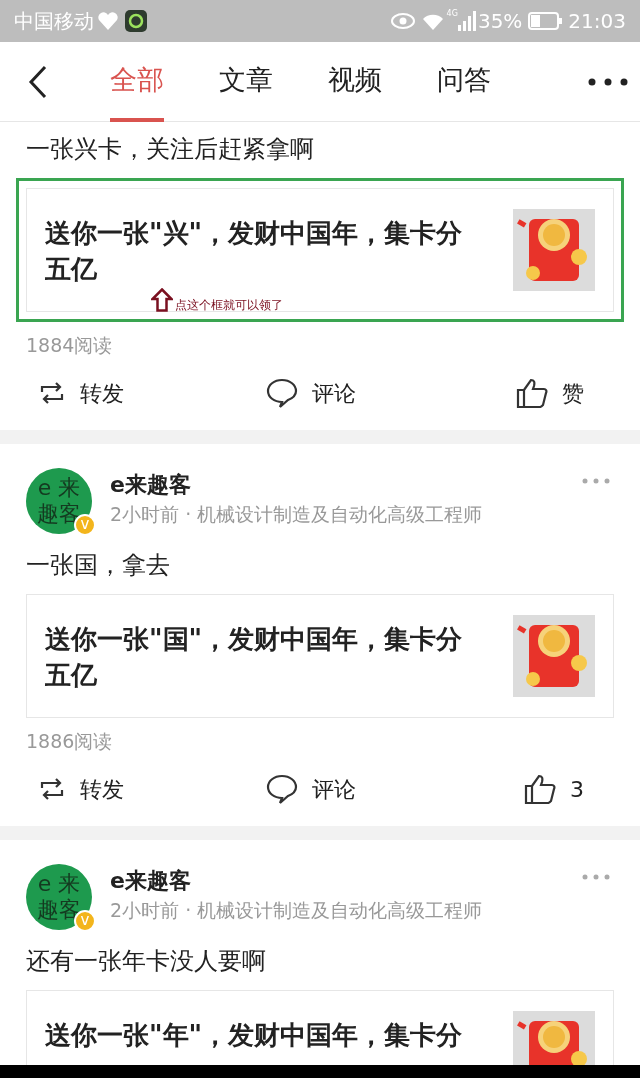 The image size is (640, 1078). What do you see at coordinates (545, 21) in the screenshot?
I see `battery-icon` at bounding box center [545, 21].